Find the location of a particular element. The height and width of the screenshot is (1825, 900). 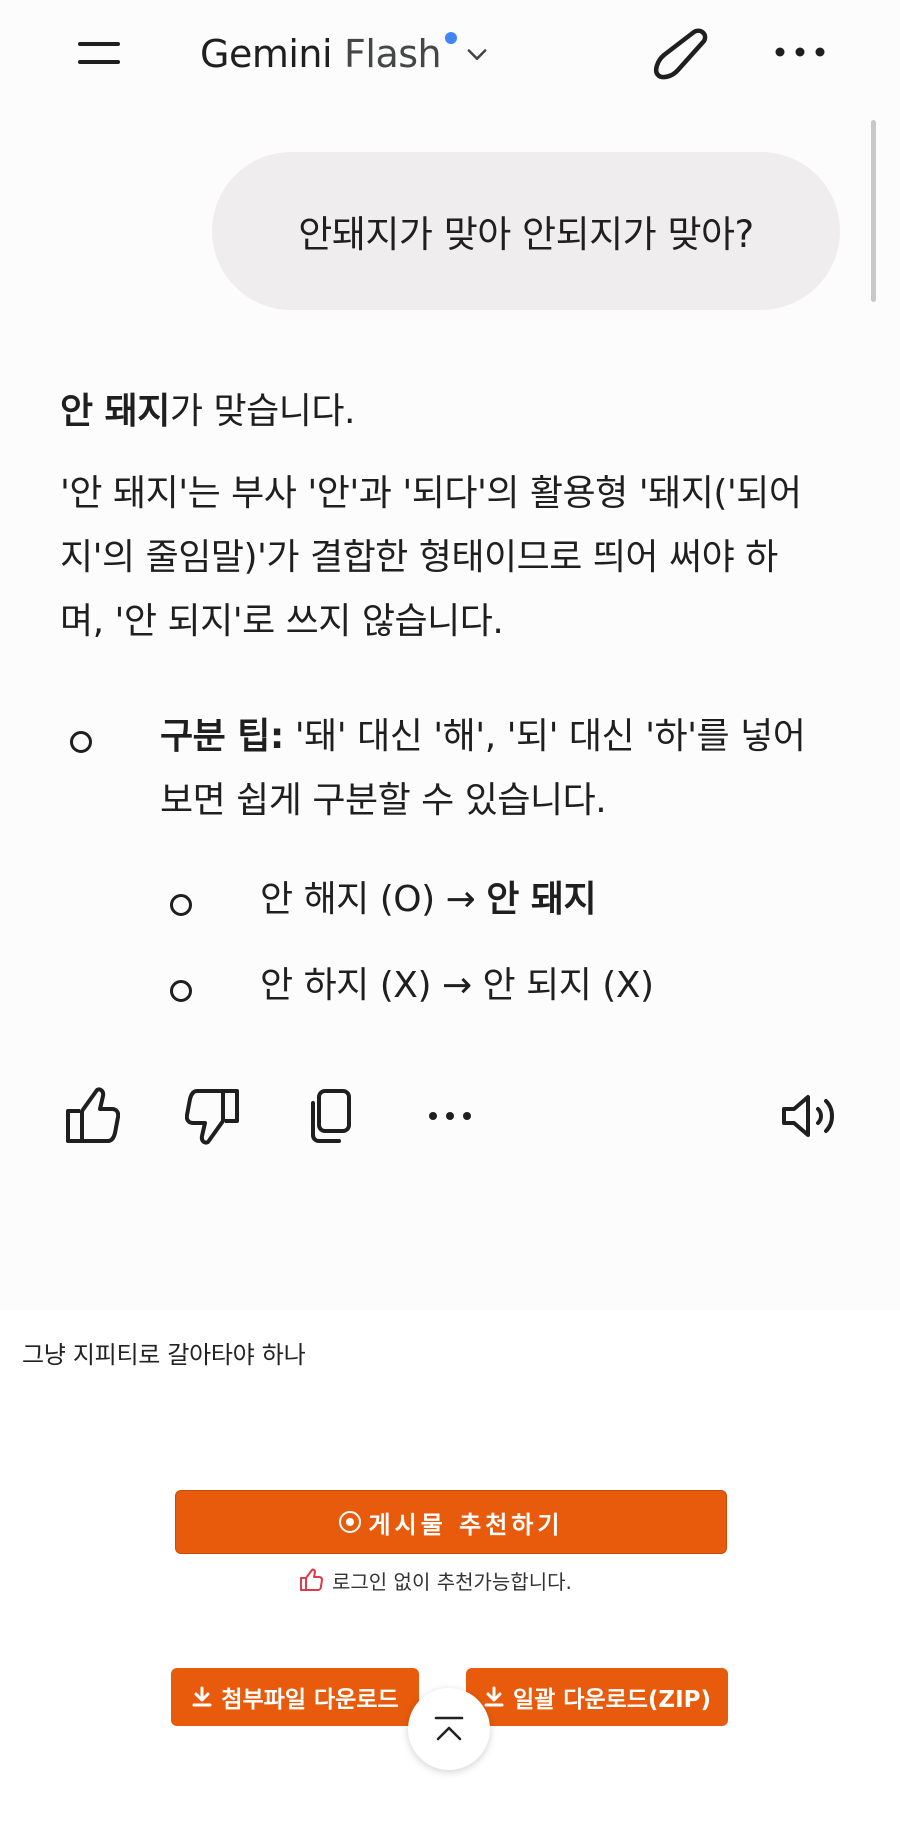

recommend-note-text: 로그인 없이 추천가능합니다. is located at coordinates (452, 1581).